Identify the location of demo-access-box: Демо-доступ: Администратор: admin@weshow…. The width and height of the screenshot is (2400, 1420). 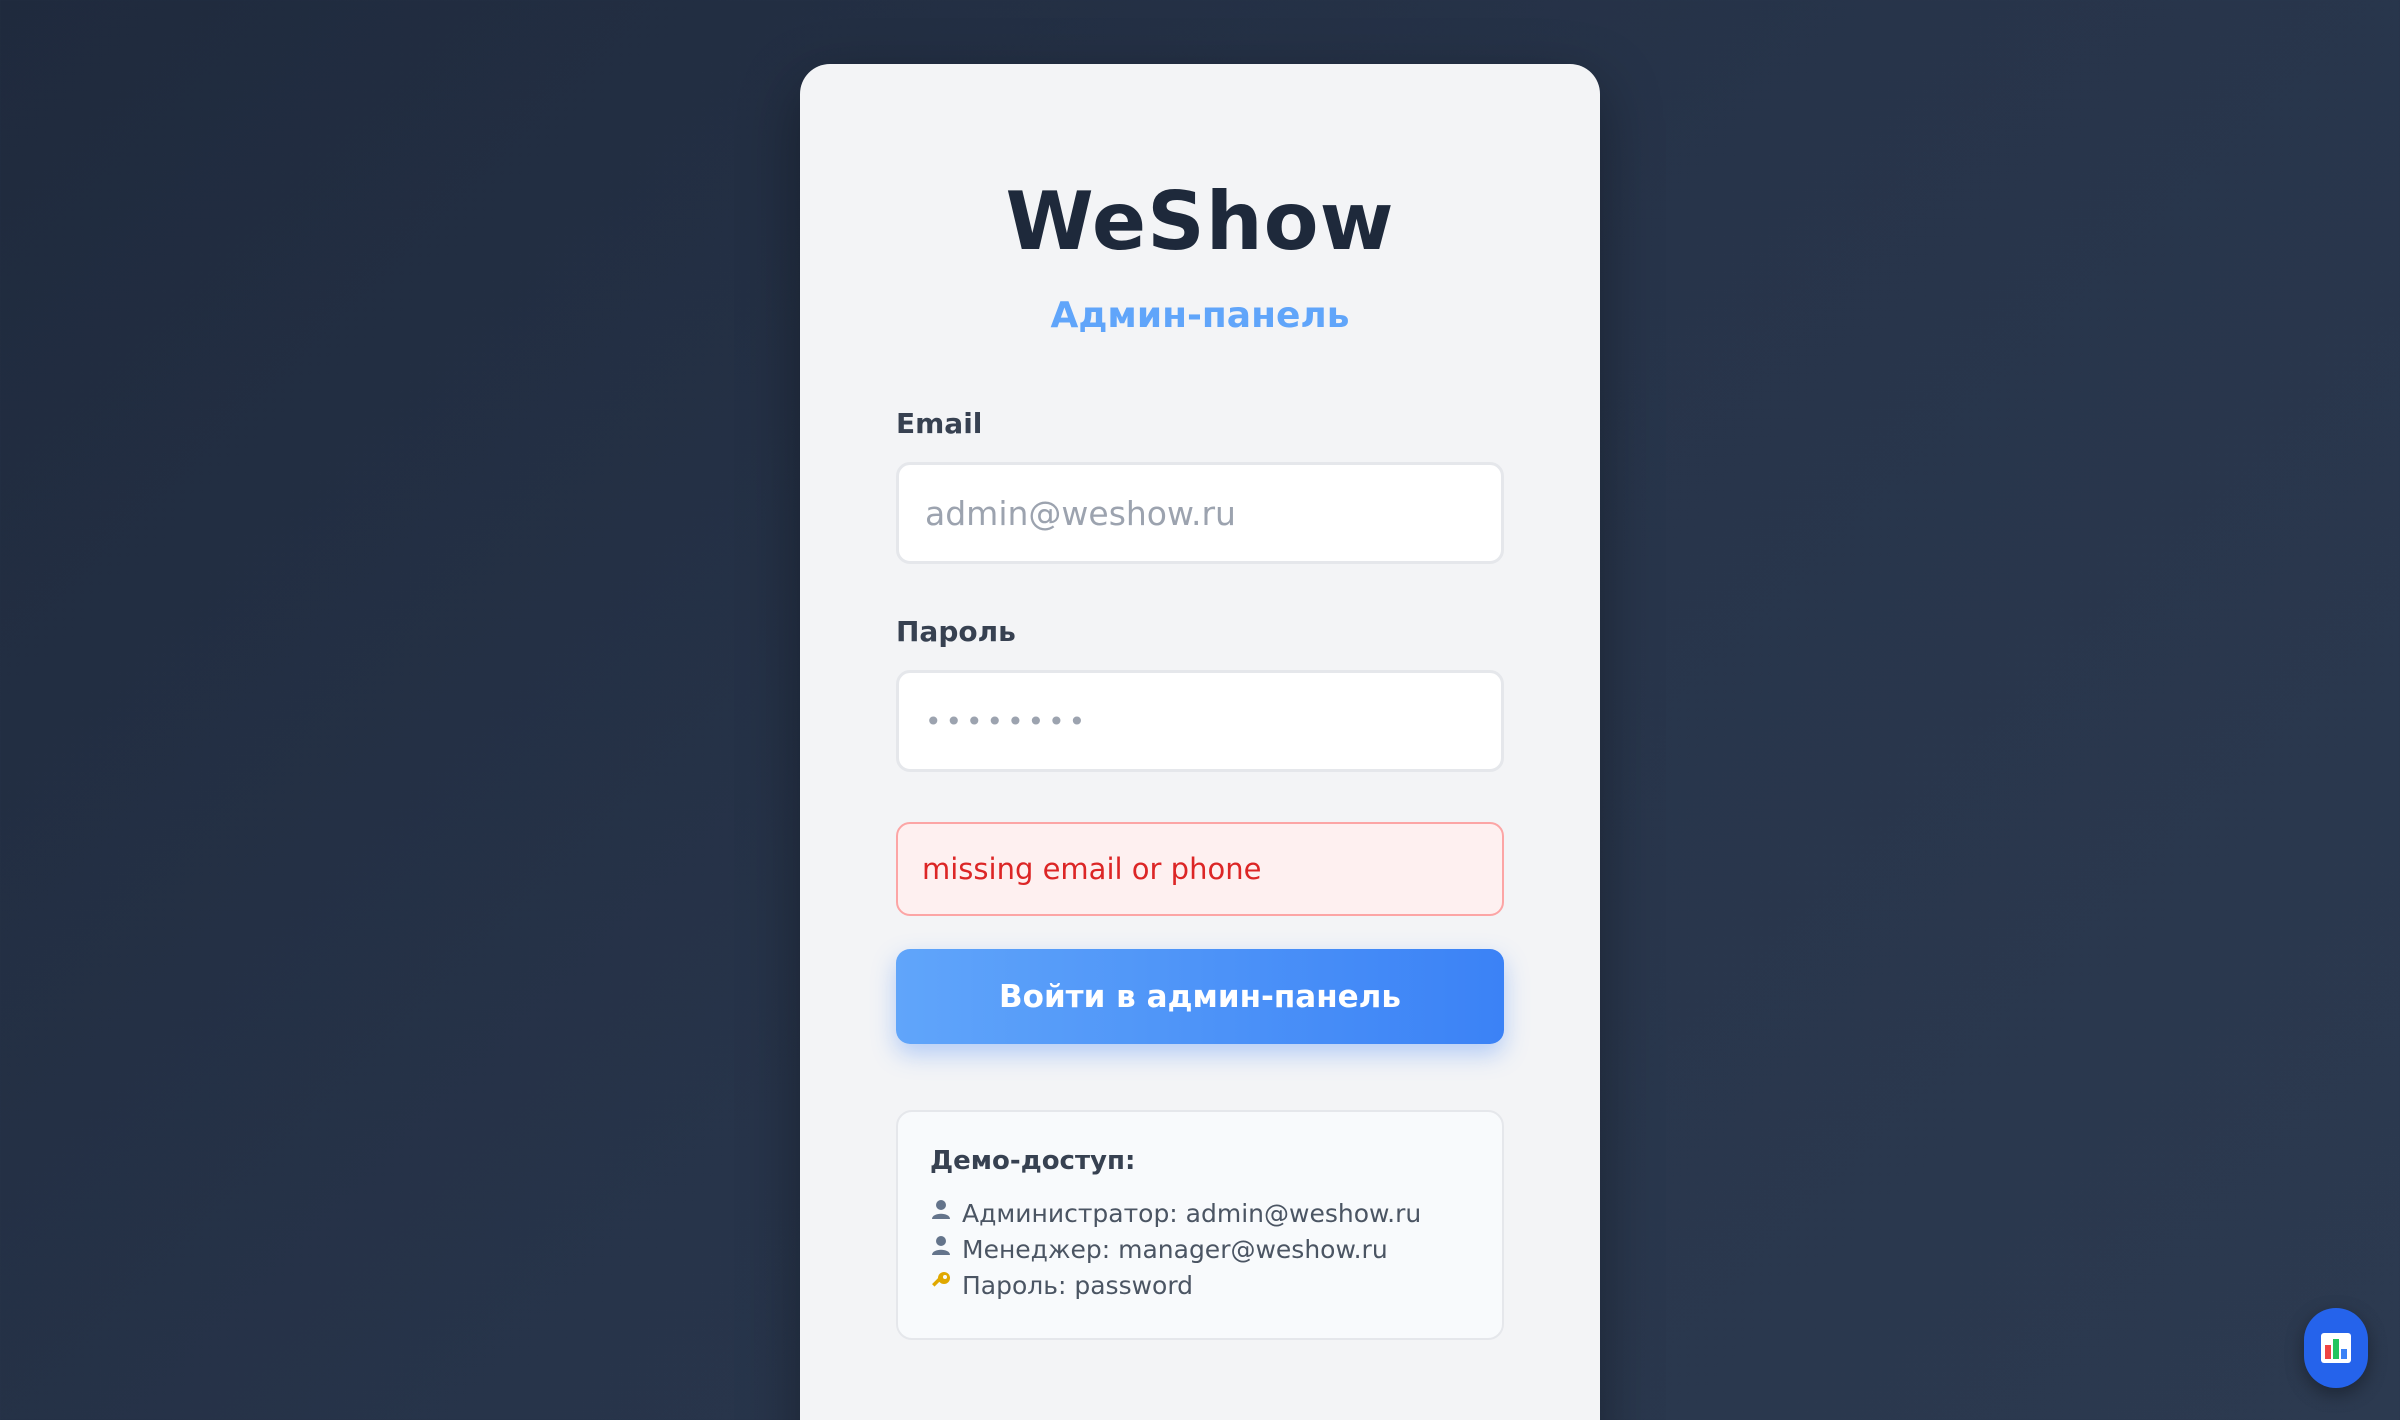
(1200, 1225).